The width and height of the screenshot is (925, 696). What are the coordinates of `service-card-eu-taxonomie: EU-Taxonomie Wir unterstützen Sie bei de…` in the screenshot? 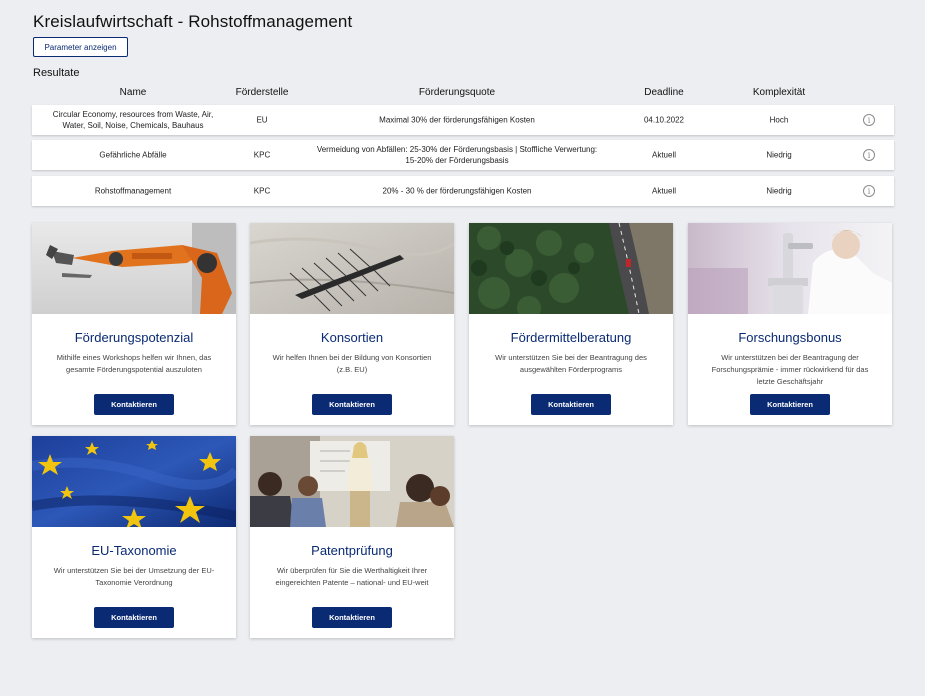 It's located at (134, 537).